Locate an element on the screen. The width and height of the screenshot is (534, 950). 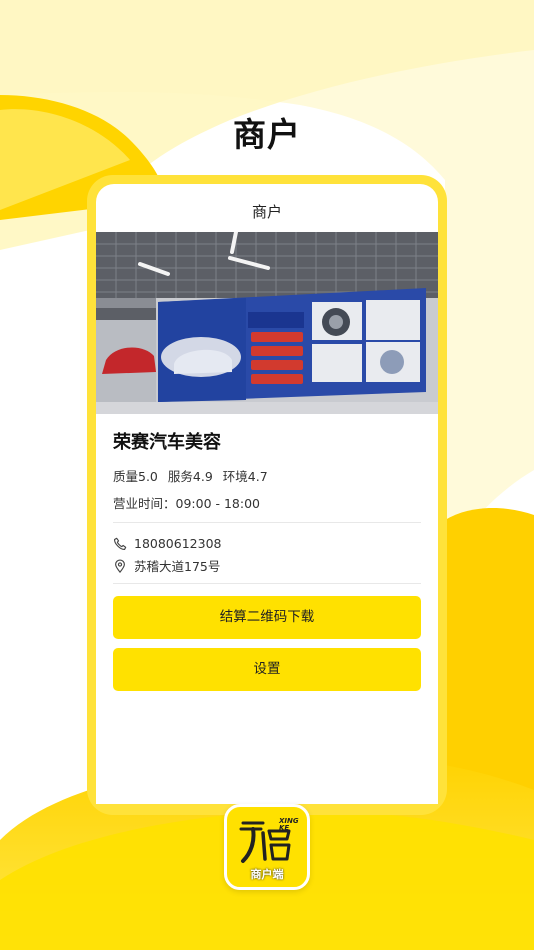
phone-icon is located at coordinates (120, 543).